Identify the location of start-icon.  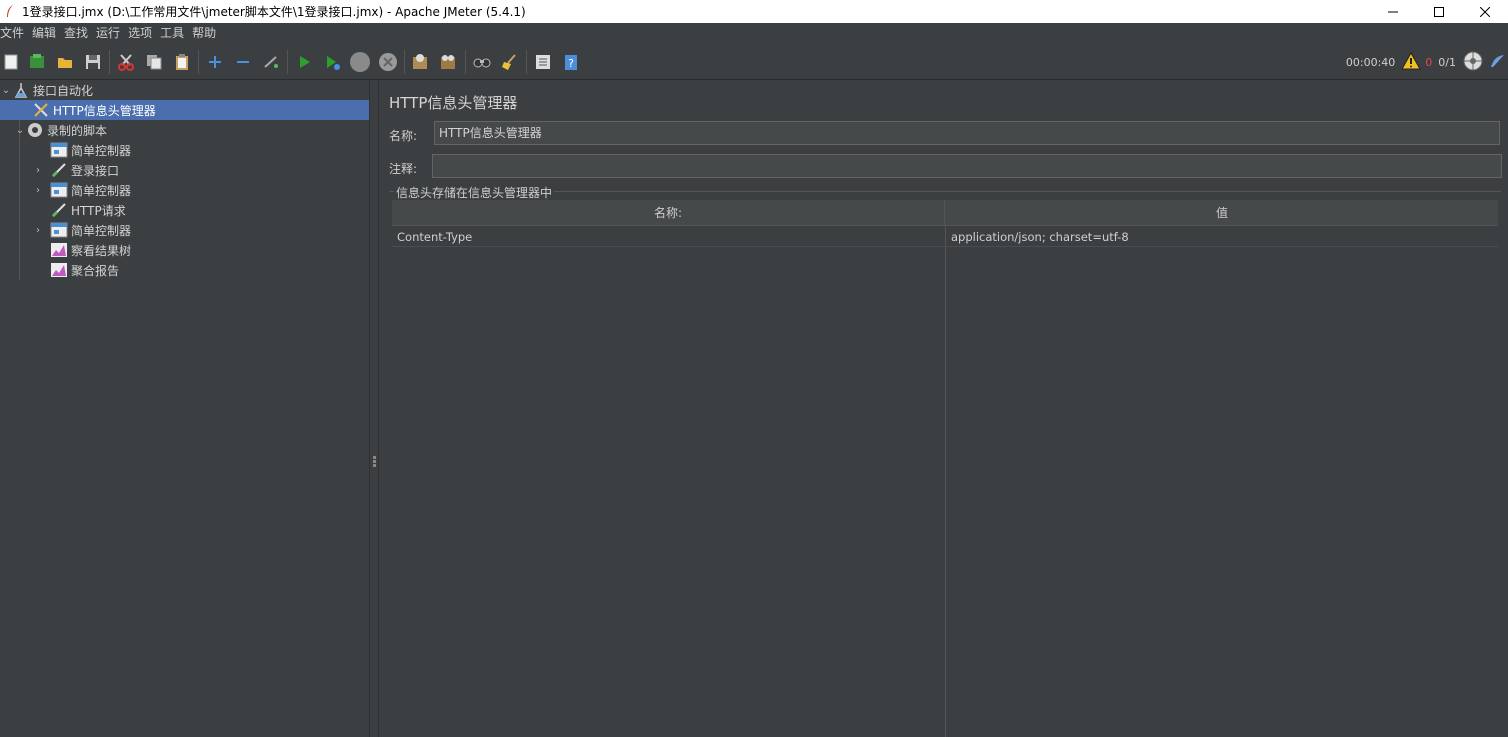
(304, 62).